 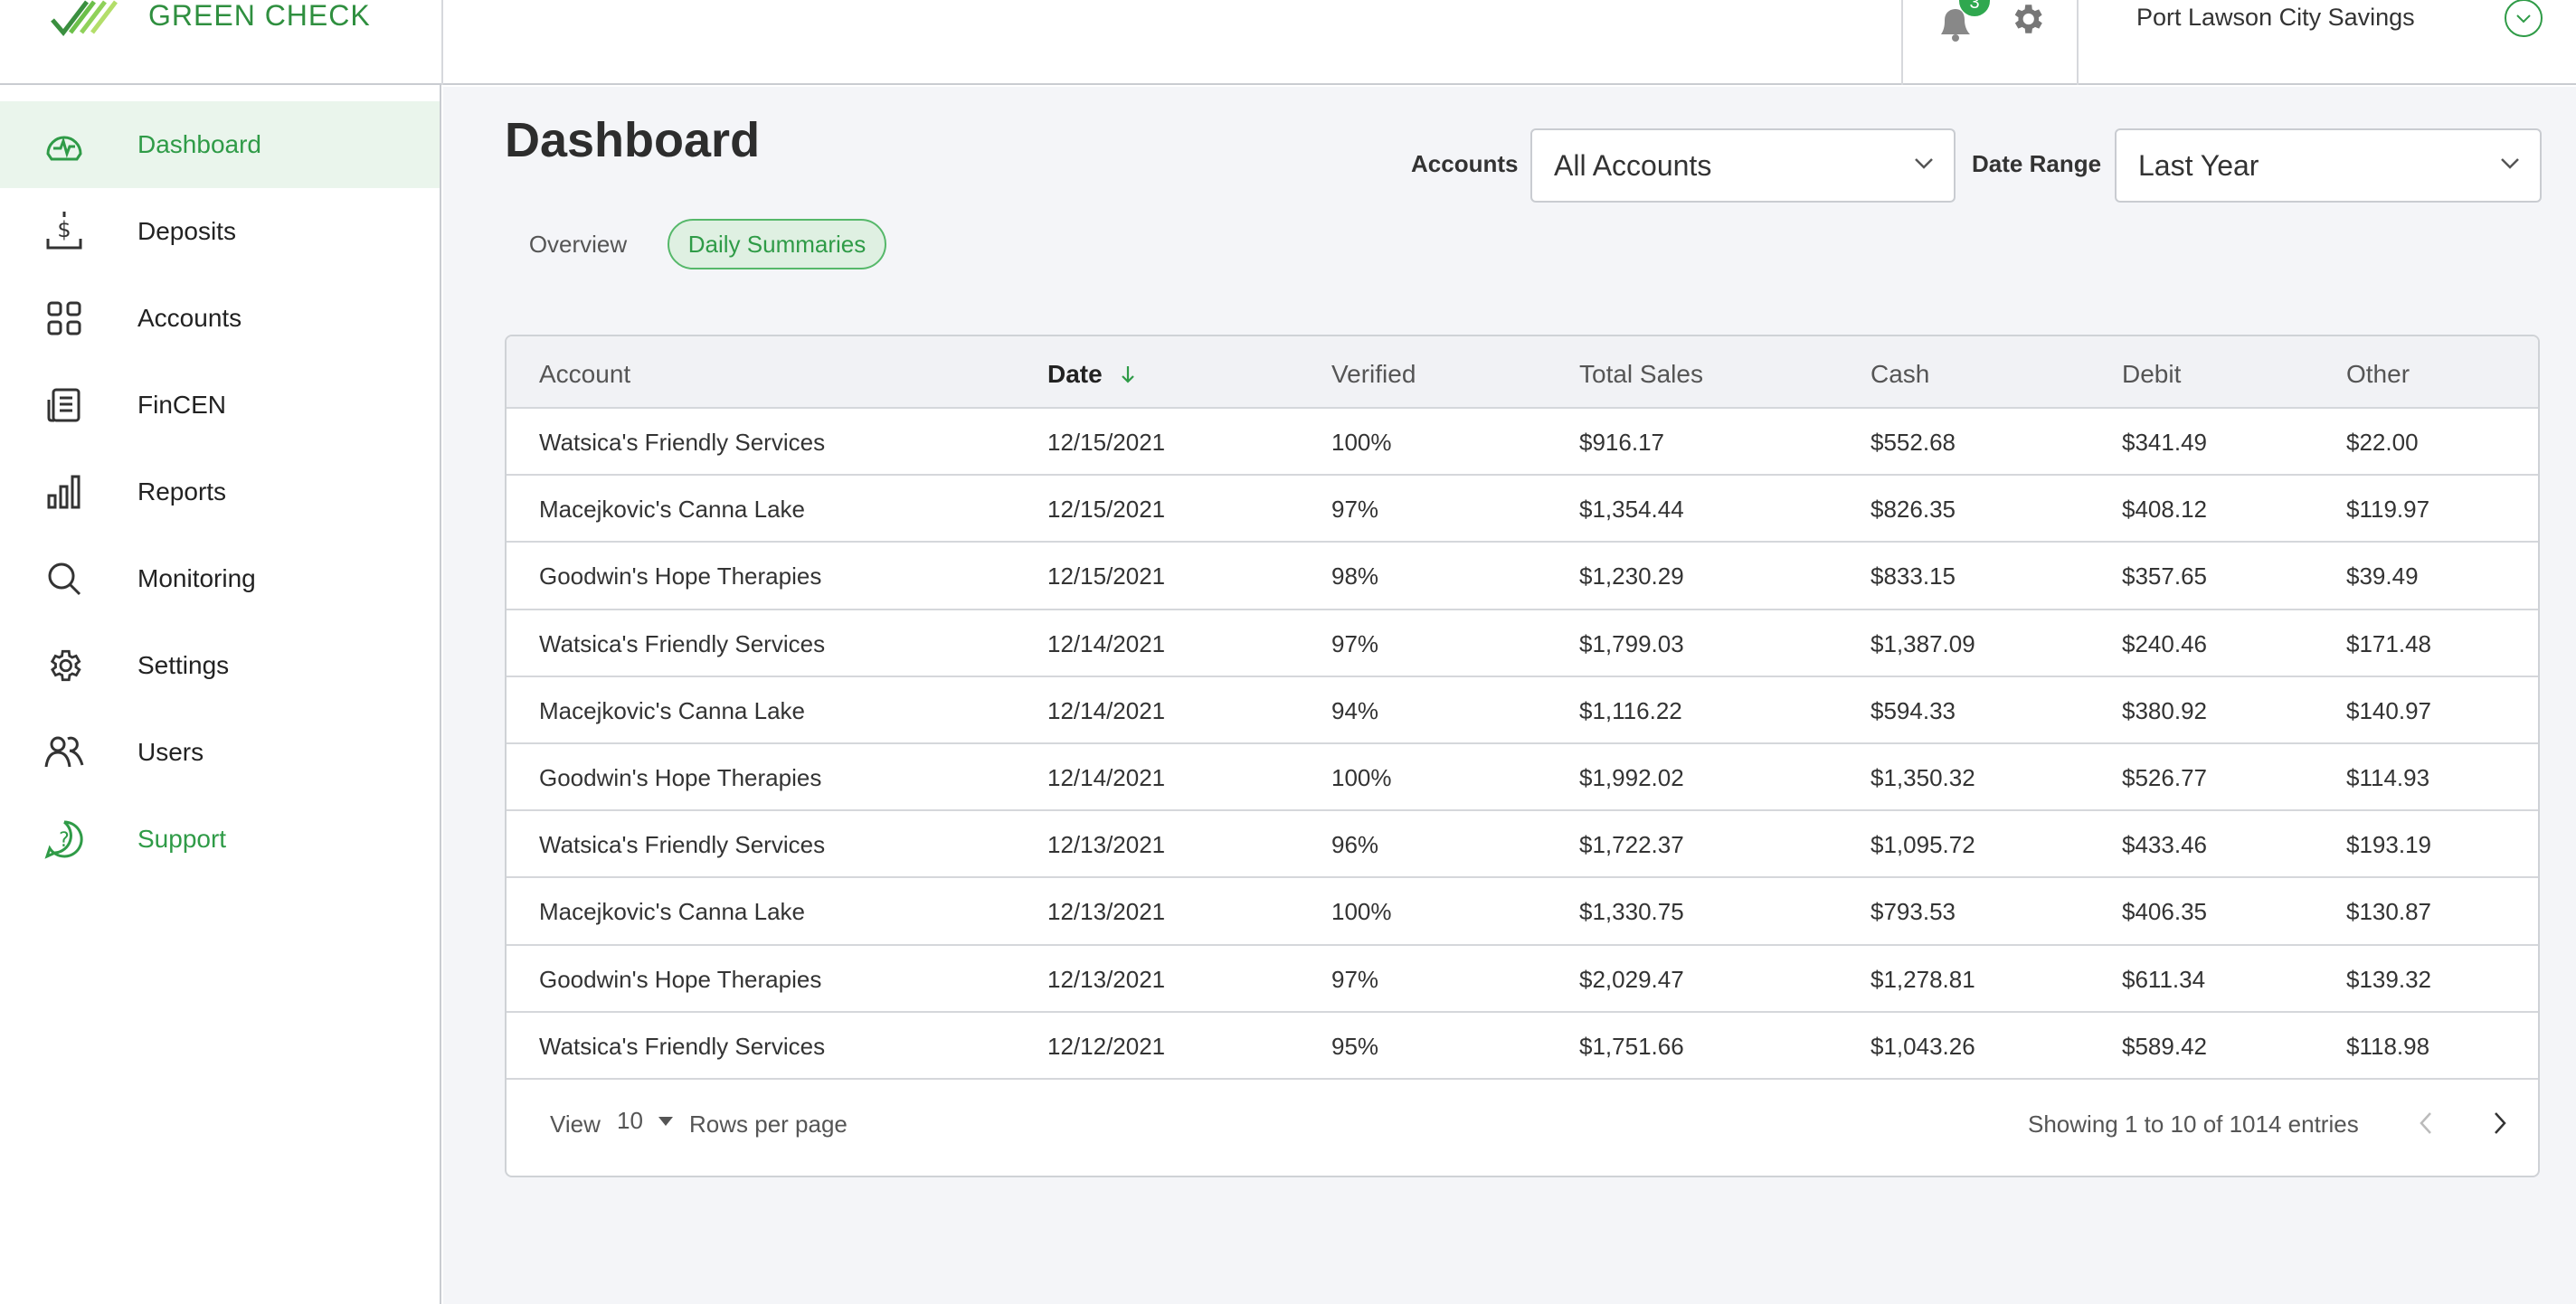 What do you see at coordinates (1374, 374) in the screenshot?
I see `column-header-verified: Verified` at bounding box center [1374, 374].